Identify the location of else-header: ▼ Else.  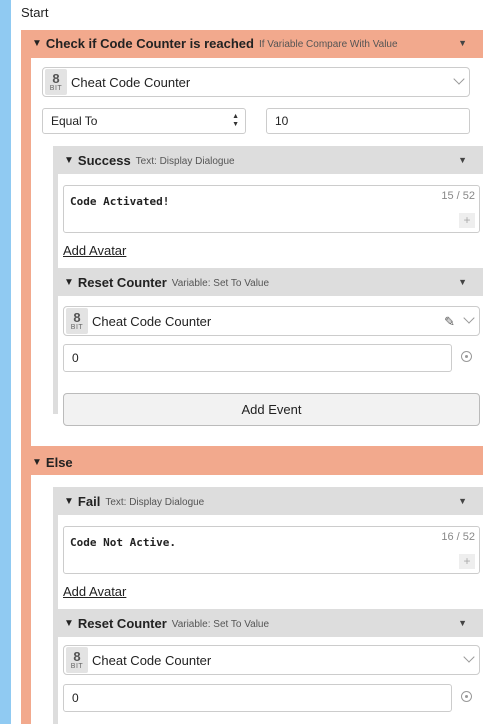
(252, 461).